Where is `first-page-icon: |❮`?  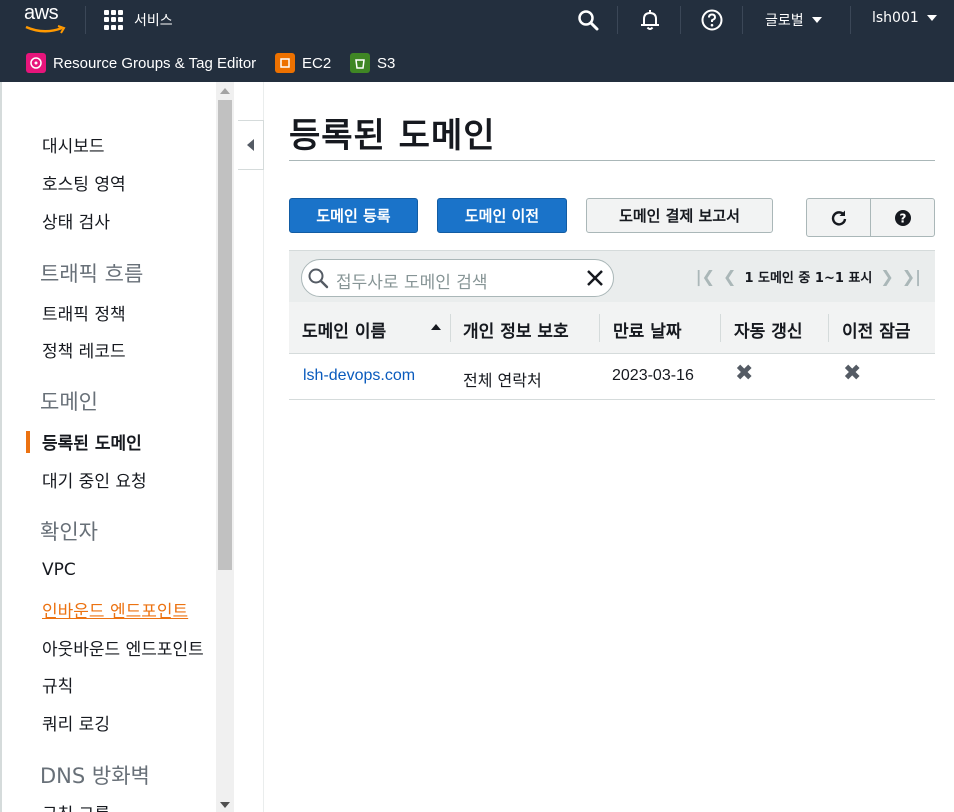 first-page-icon: |❮ is located at coordinates (705, 276).